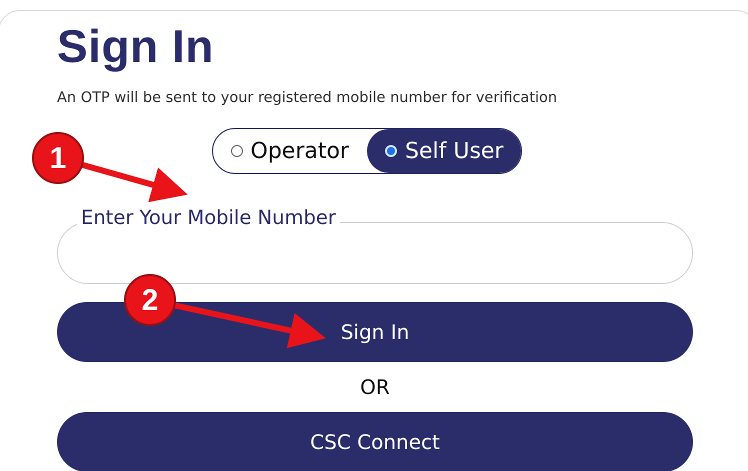  I want to click on page-title: Sign In, so click(136, 46).